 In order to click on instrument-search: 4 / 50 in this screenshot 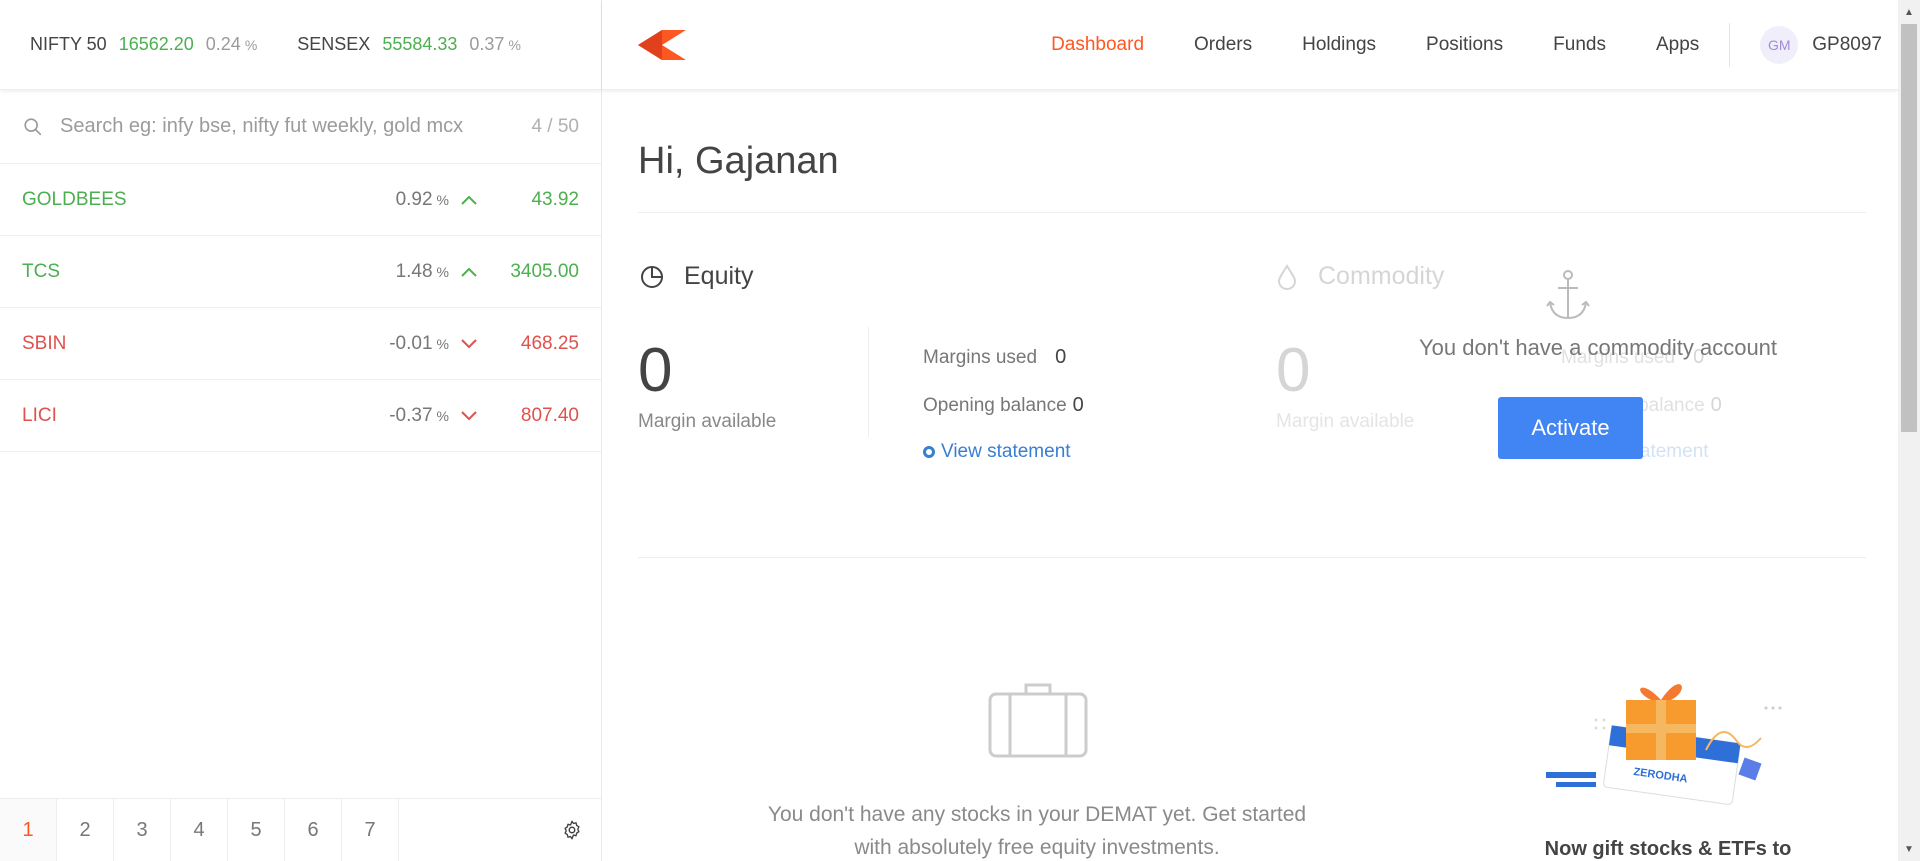, I will do `click(300, 127)`.